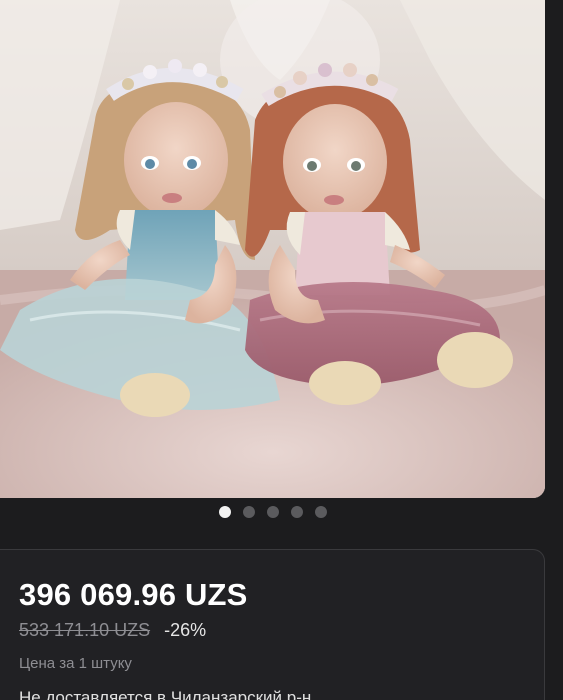 Image resolution: width=563 pixels, height=700 pixels. What do you see at coordinates (133, 594) in the screenshot?
I see `current-price: 396 069.96 UZS` at bounding box center [133, 594].